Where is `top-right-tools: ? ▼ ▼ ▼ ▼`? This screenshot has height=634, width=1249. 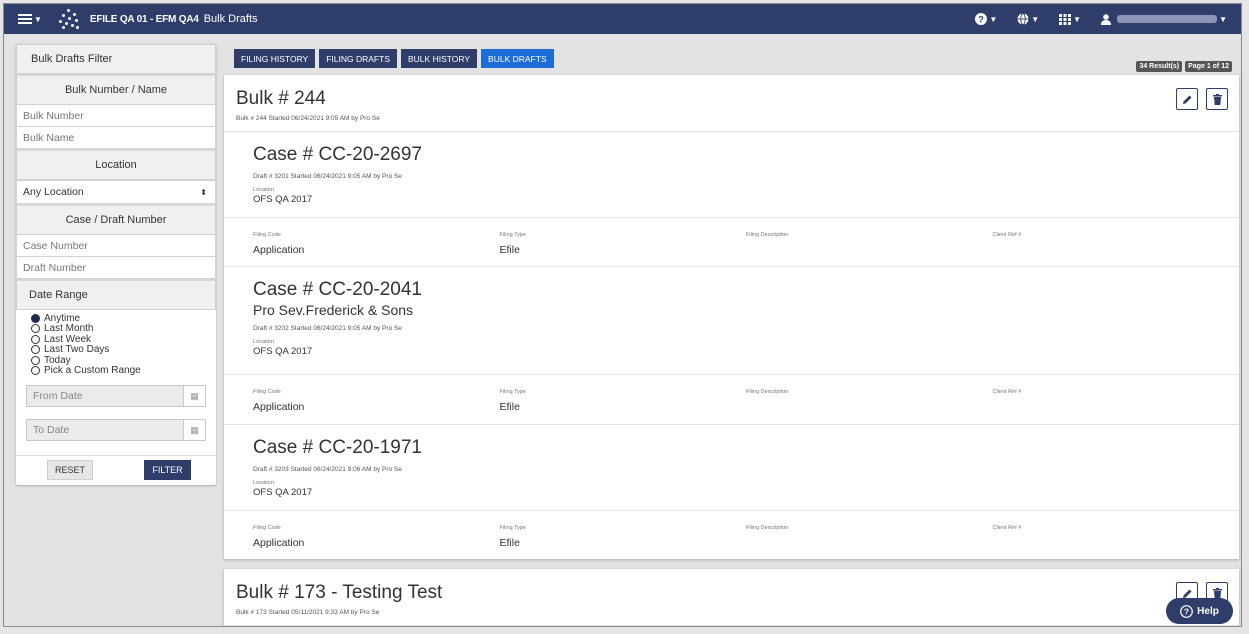
top-right-tools: ? ▼ ▼ ▼ ▼ is located at coordinates (1091, 19).